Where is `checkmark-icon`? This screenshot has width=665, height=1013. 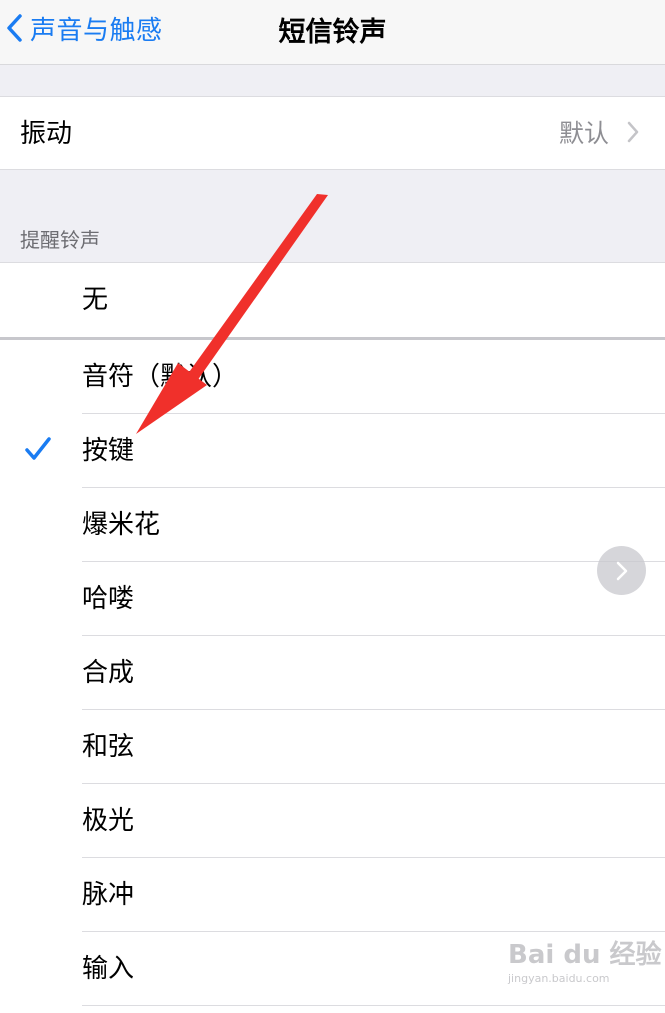
checkmark-icon is located at coordinates (38, 448).